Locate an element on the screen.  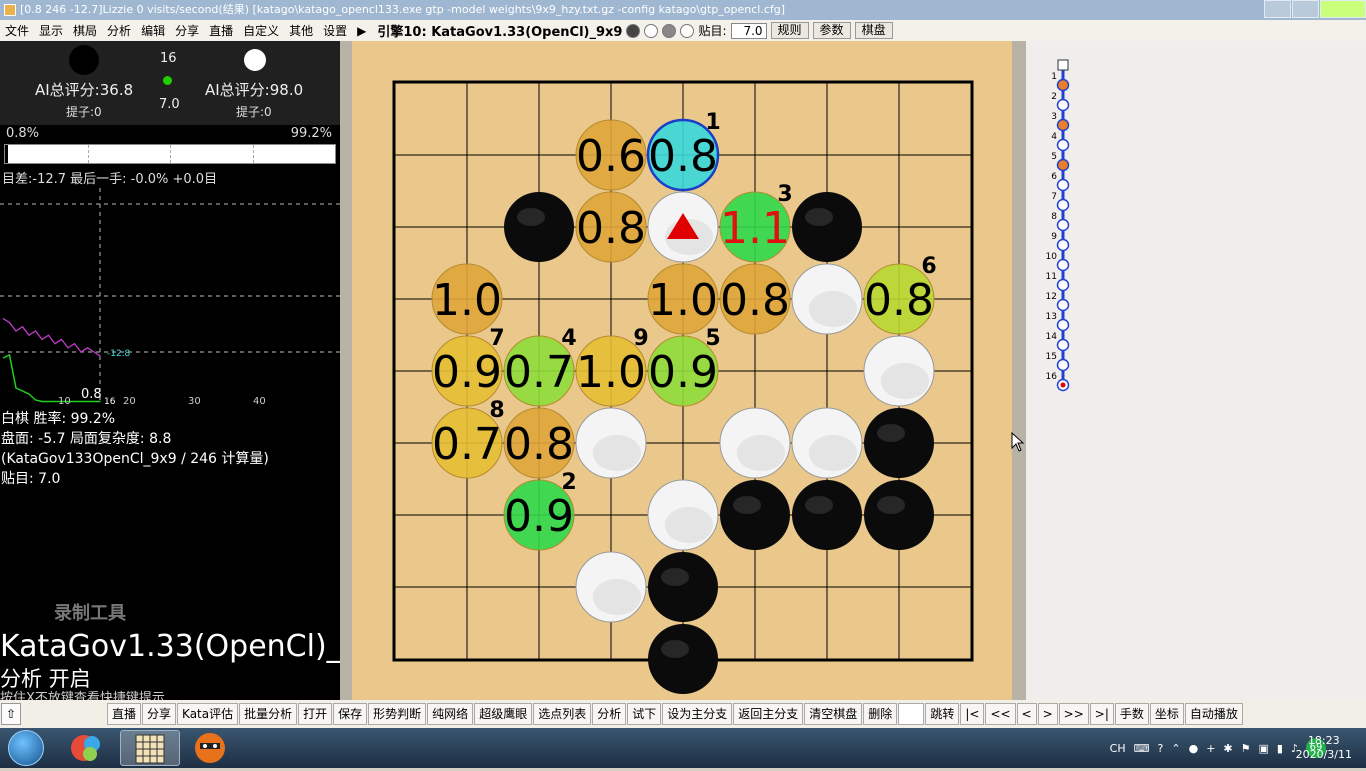
toolbar-button: 试下 is located at coordinates (644, 714).